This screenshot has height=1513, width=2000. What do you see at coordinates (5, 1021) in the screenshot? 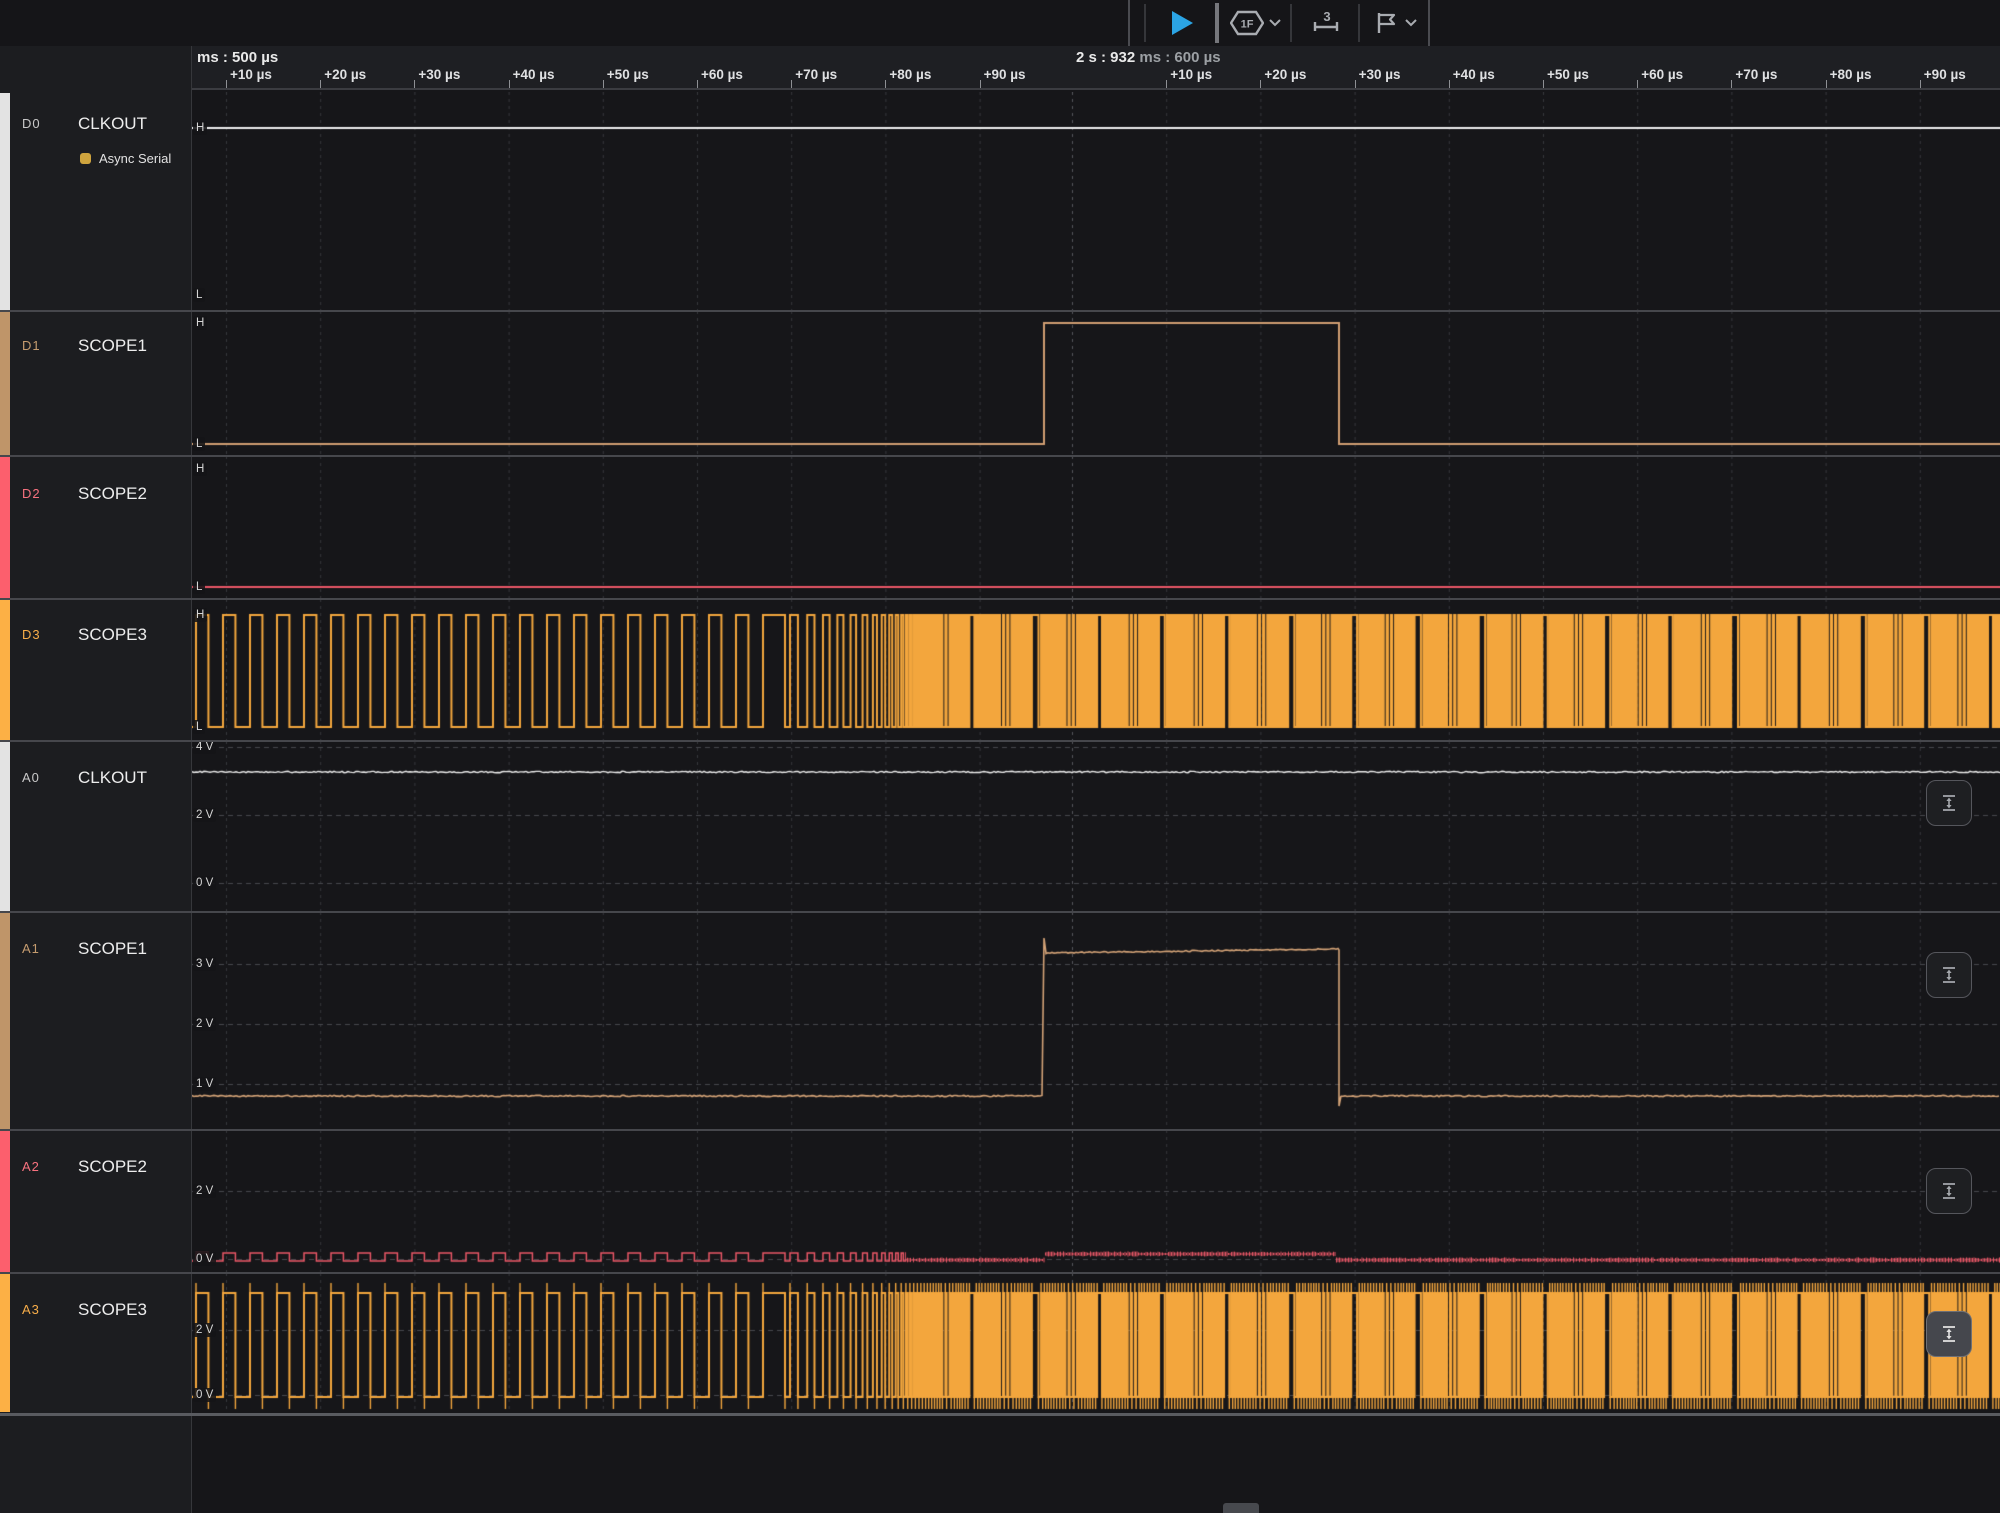
I see `channel-color-strip-a1` at bounding box center [5, 1021].